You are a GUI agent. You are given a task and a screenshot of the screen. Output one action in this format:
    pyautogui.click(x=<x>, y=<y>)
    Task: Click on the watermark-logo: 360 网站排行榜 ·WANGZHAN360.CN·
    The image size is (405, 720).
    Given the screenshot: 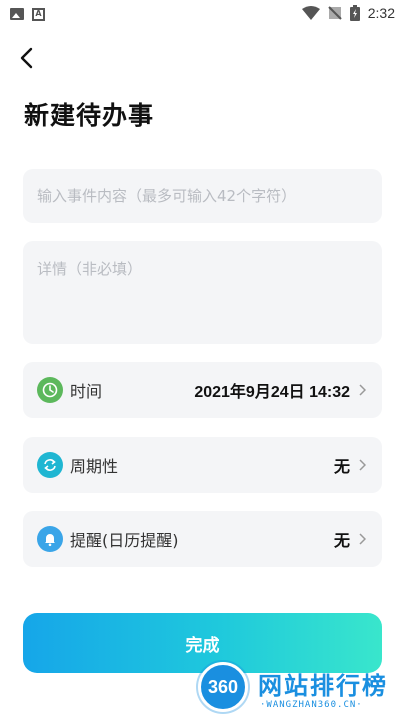 What is the action you would take?
    pyautogui.click(x=300, y=690)
    